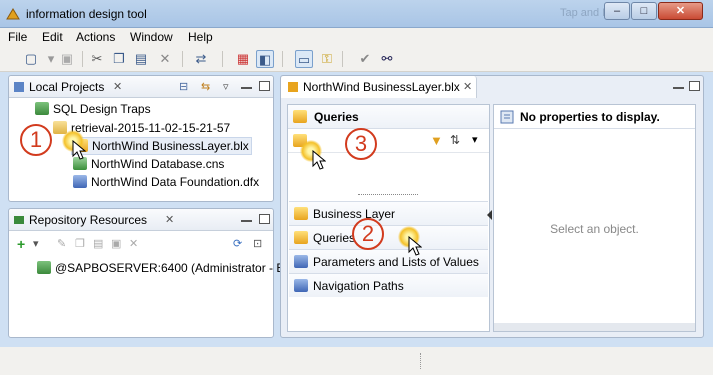  Describe the element at coordinates (98, 243) in the screenshot. I see `folder-icon: ▤` at that location.